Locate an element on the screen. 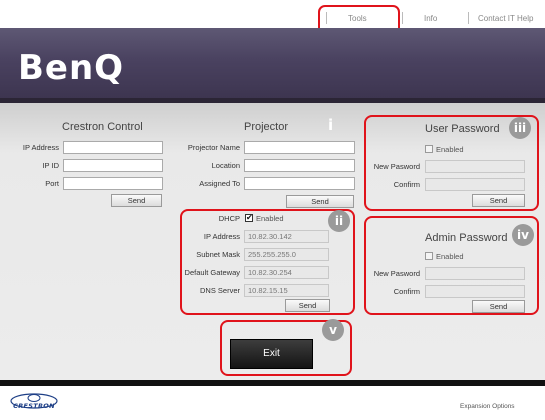  subnet-mask-field: 255.255.255.0 is located at coordinates (286, 254).